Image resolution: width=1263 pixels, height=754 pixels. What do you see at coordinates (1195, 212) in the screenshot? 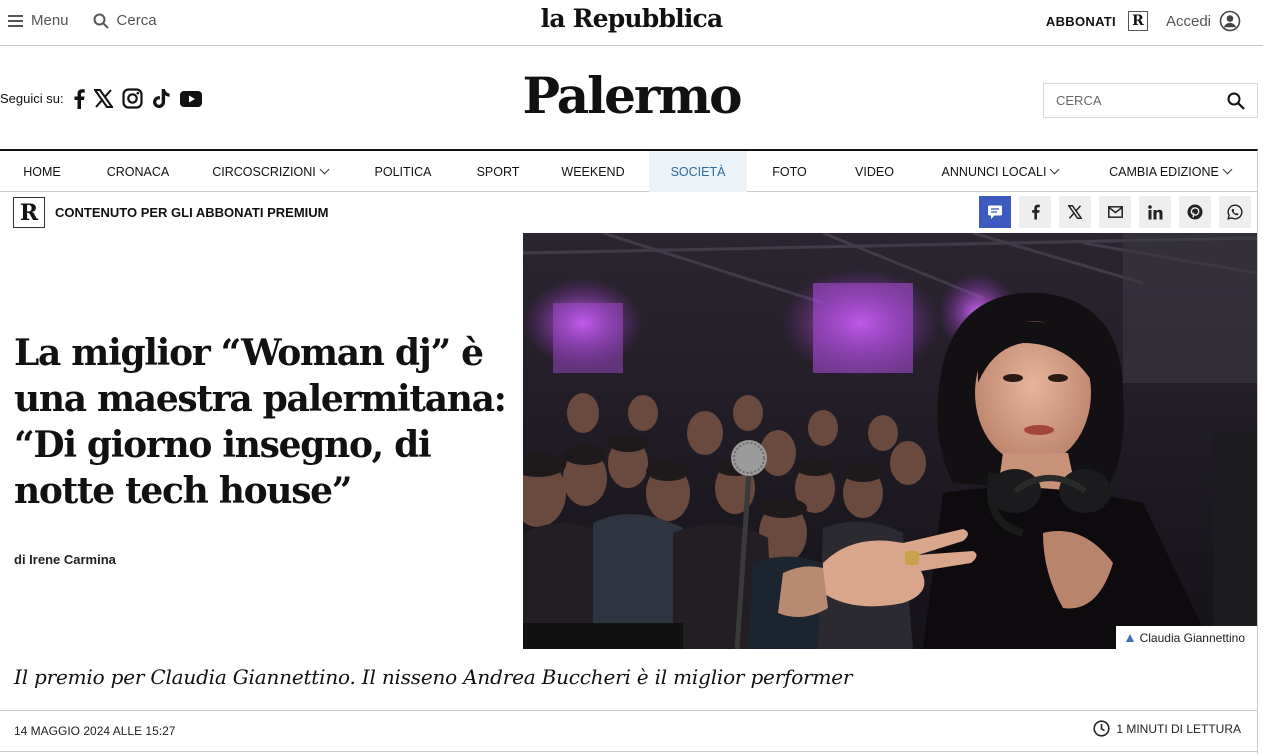
I see `pinterest-icon` at bounding box center [1195, 212].